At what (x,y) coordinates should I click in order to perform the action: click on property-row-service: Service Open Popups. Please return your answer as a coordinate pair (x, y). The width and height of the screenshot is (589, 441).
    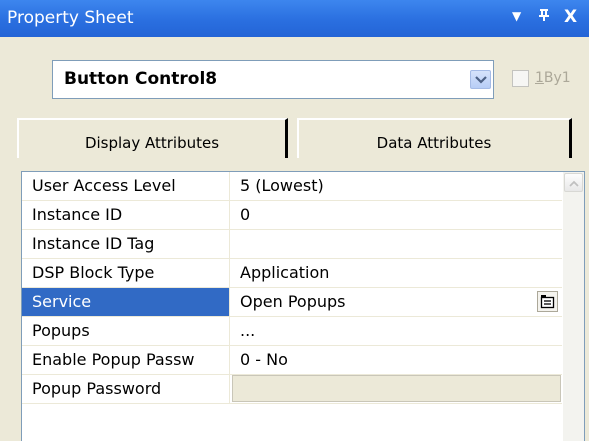
    Looking at the image, I should click on (292, 302).